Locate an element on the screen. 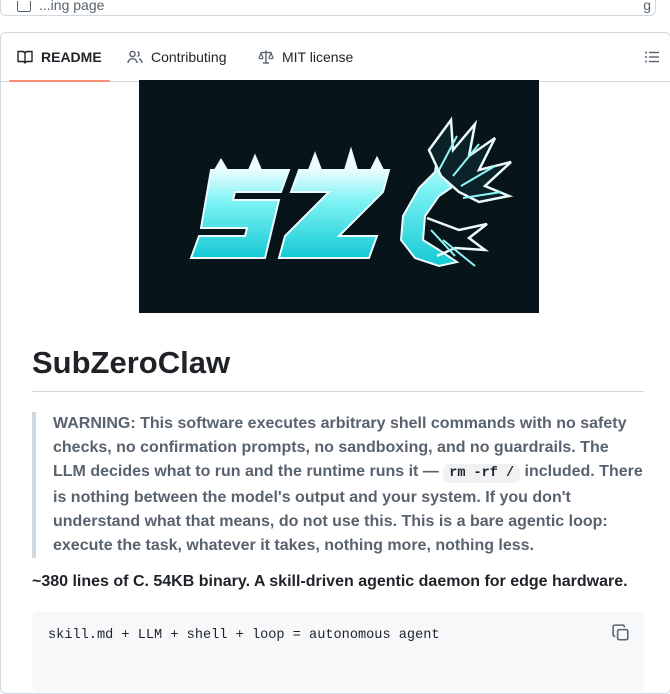 The height and width of the screenshot is (694, 670). readme-title: SubZeroClaw is located at coordinates (338, 368).